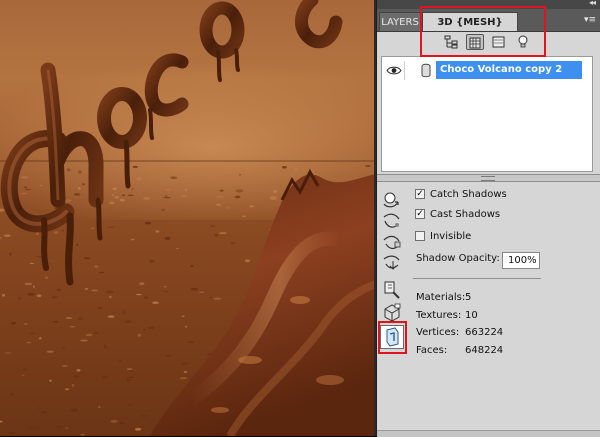  I want to click on visibility-toggle, so click(394, 70).